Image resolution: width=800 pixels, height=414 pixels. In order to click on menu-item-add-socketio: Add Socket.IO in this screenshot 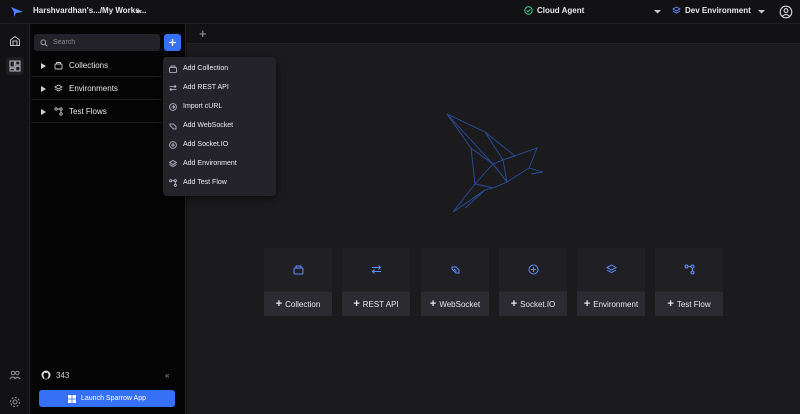, I will do `click(219, 144)`.